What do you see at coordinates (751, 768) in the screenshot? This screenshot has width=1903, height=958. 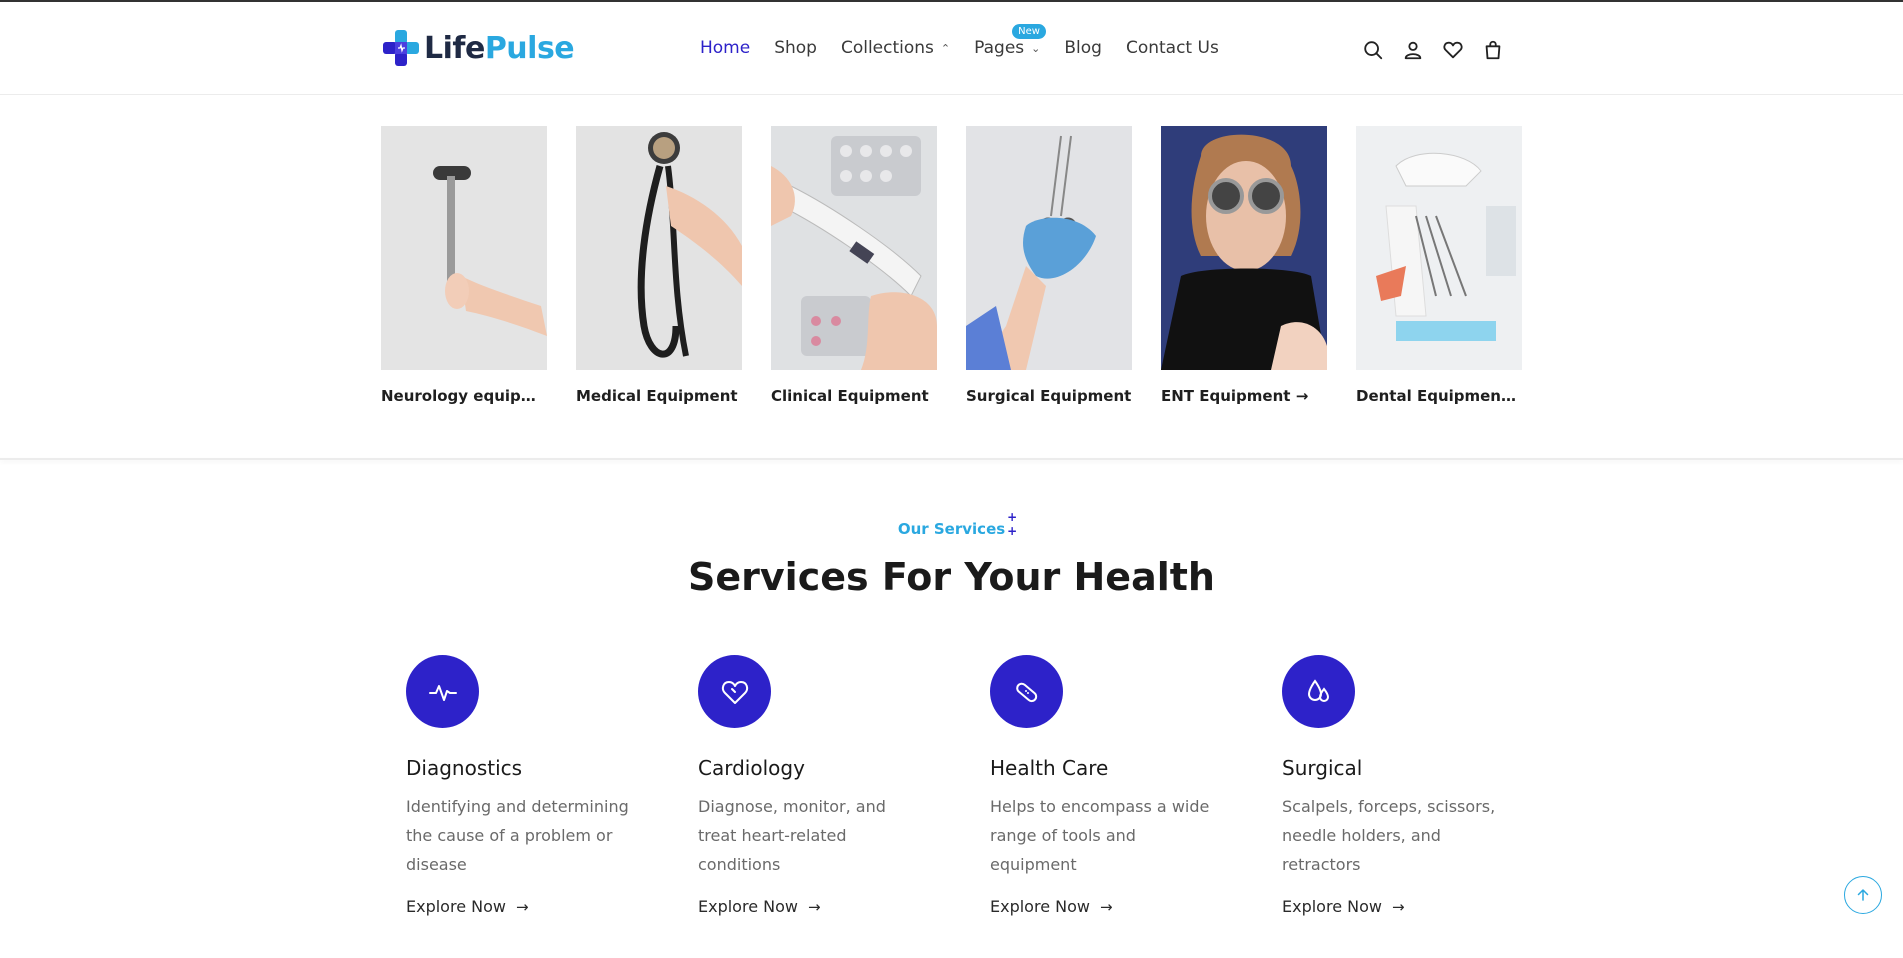 I see `service-title: Cardiology` at bounding box center [751, 768].